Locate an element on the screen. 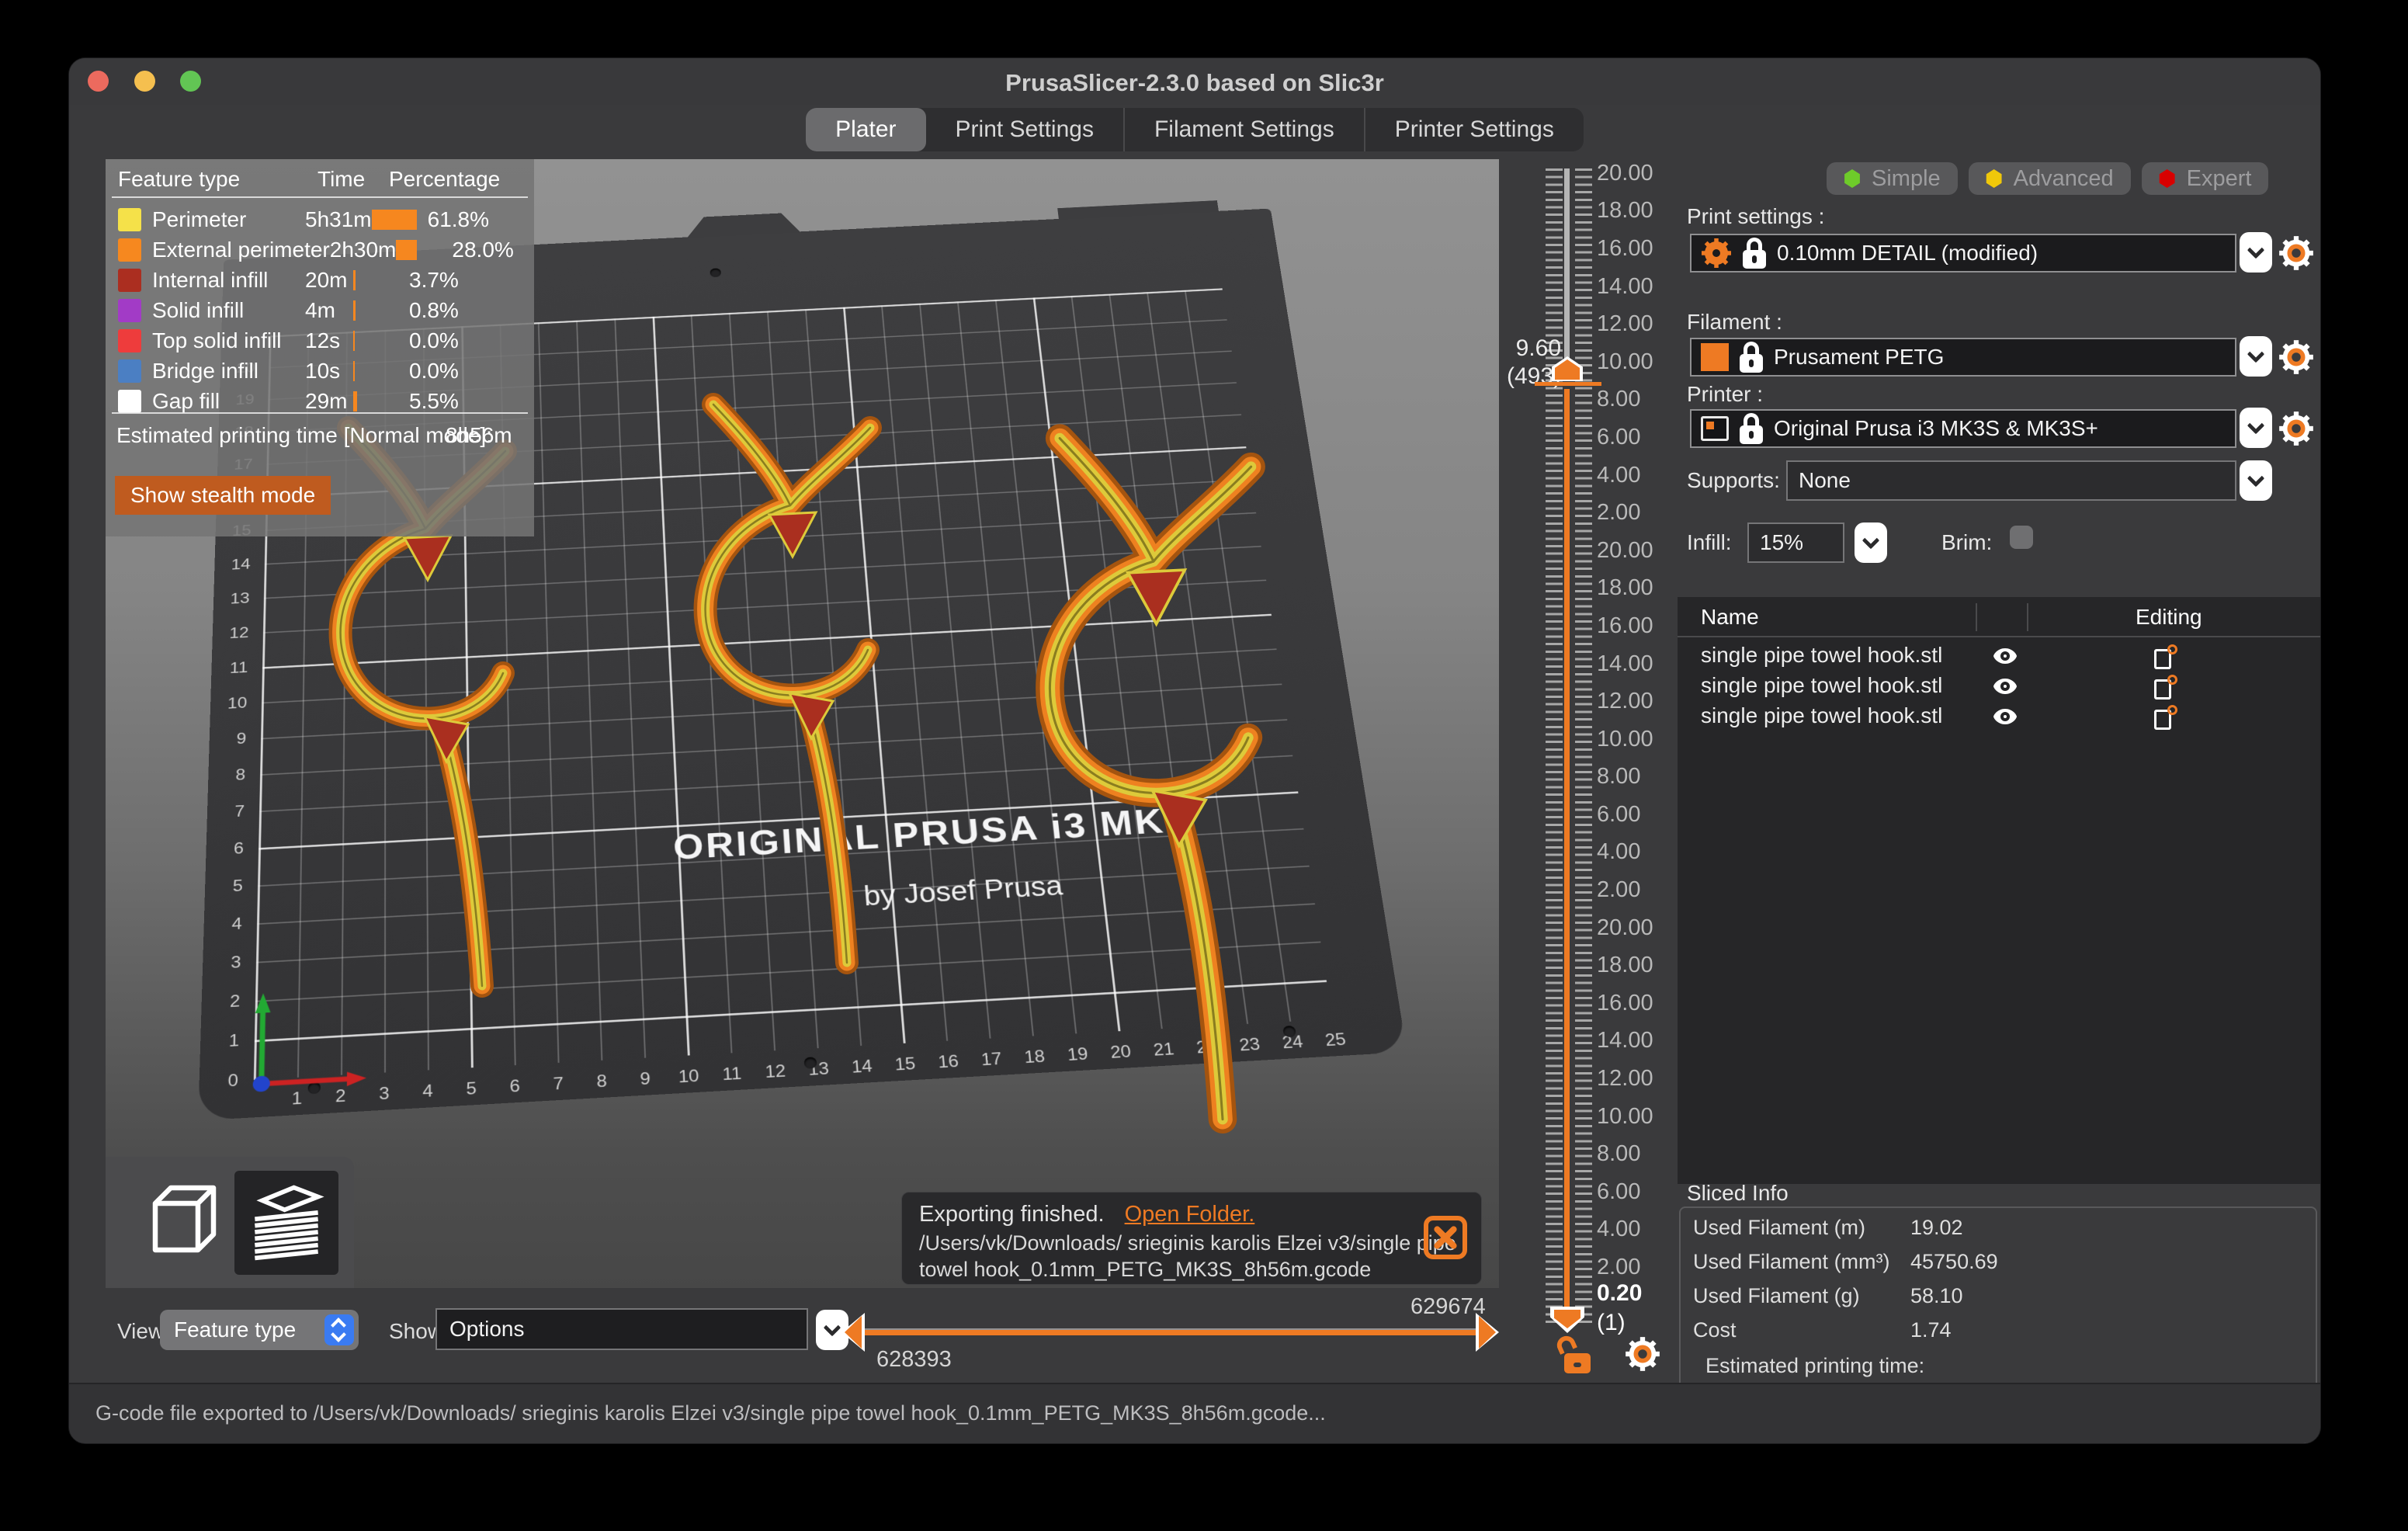  feature-percentage: 61.8% is located at coordinates (458, 219).